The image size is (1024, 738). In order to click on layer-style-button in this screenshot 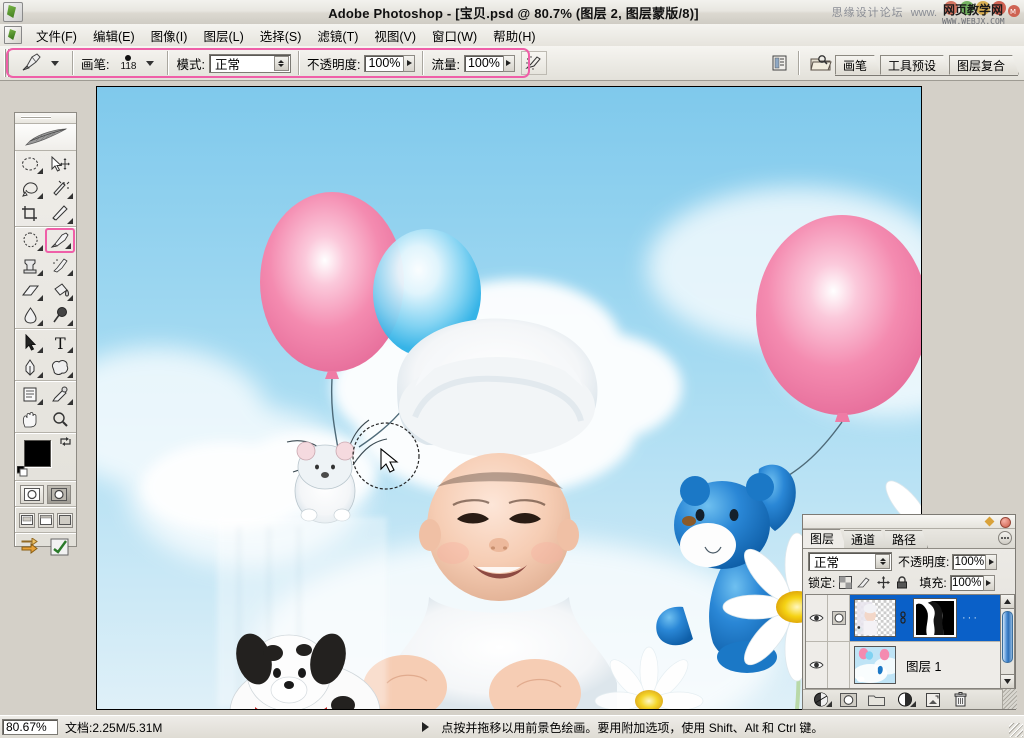, I will do `click(822, 700)`.